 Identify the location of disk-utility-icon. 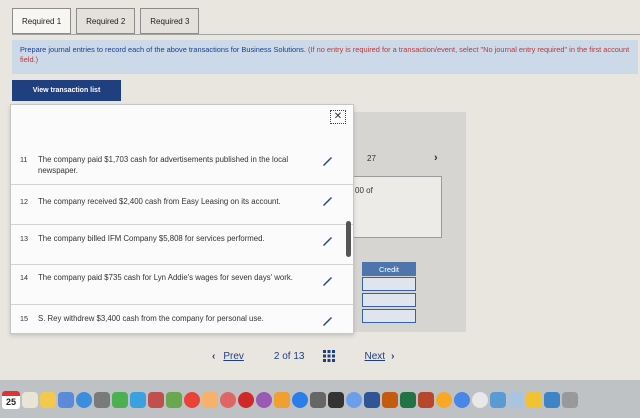
(354, 400).